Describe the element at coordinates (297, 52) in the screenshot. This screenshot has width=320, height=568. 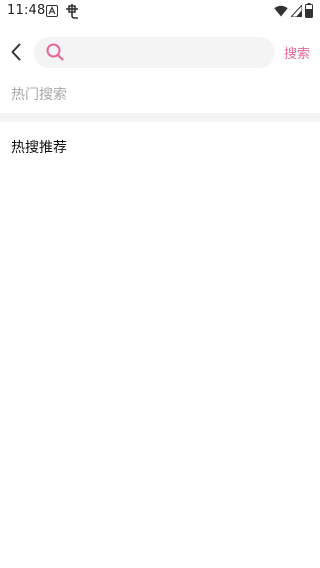
I see `search-button: 搜索` at that location.